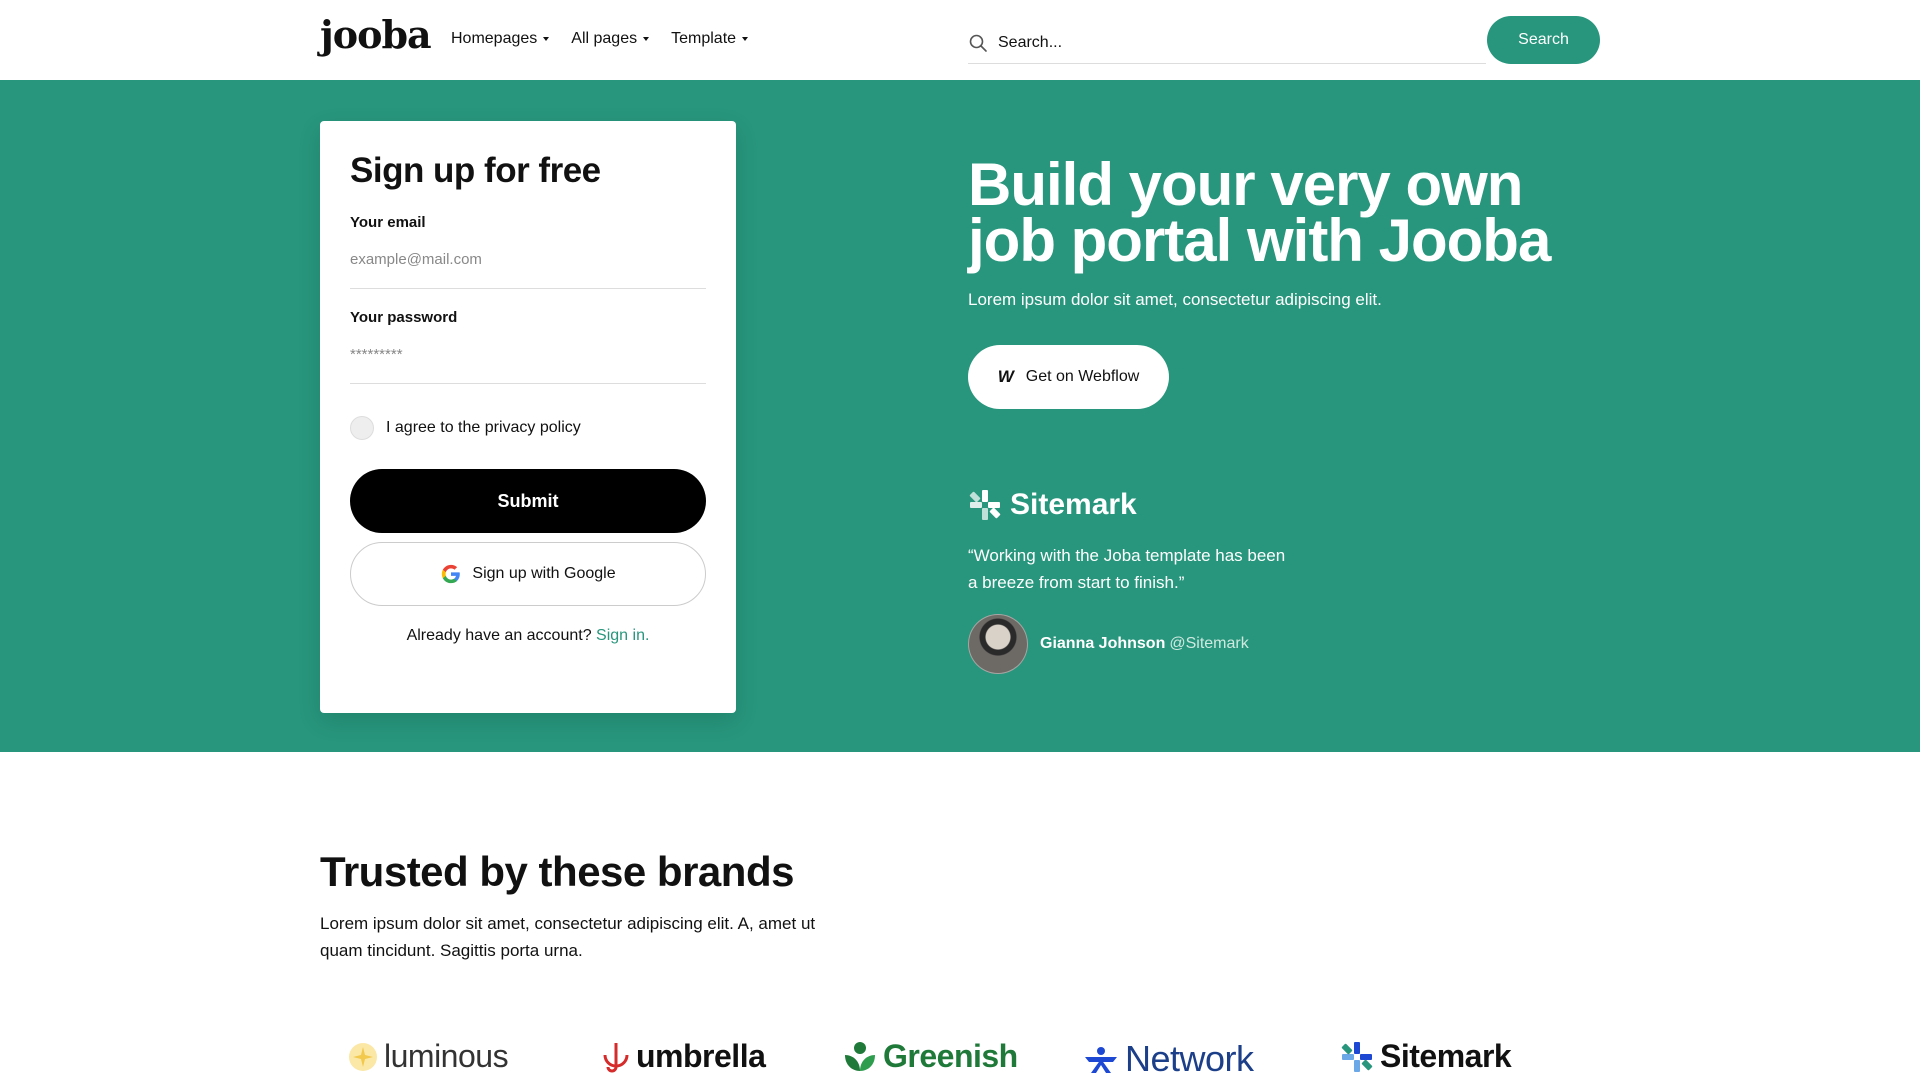 This screenshot has height=1080, width=1920. What do you see at coordinates (1446, 1056) in the screenshot?
I see `brand-sitemark-label: Sitemark` at bounding box center [1446, 1056].